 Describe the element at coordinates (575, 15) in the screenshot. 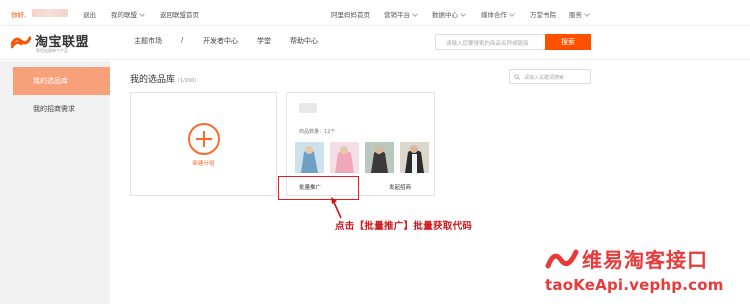

I see `service-label: 服务` at that location.